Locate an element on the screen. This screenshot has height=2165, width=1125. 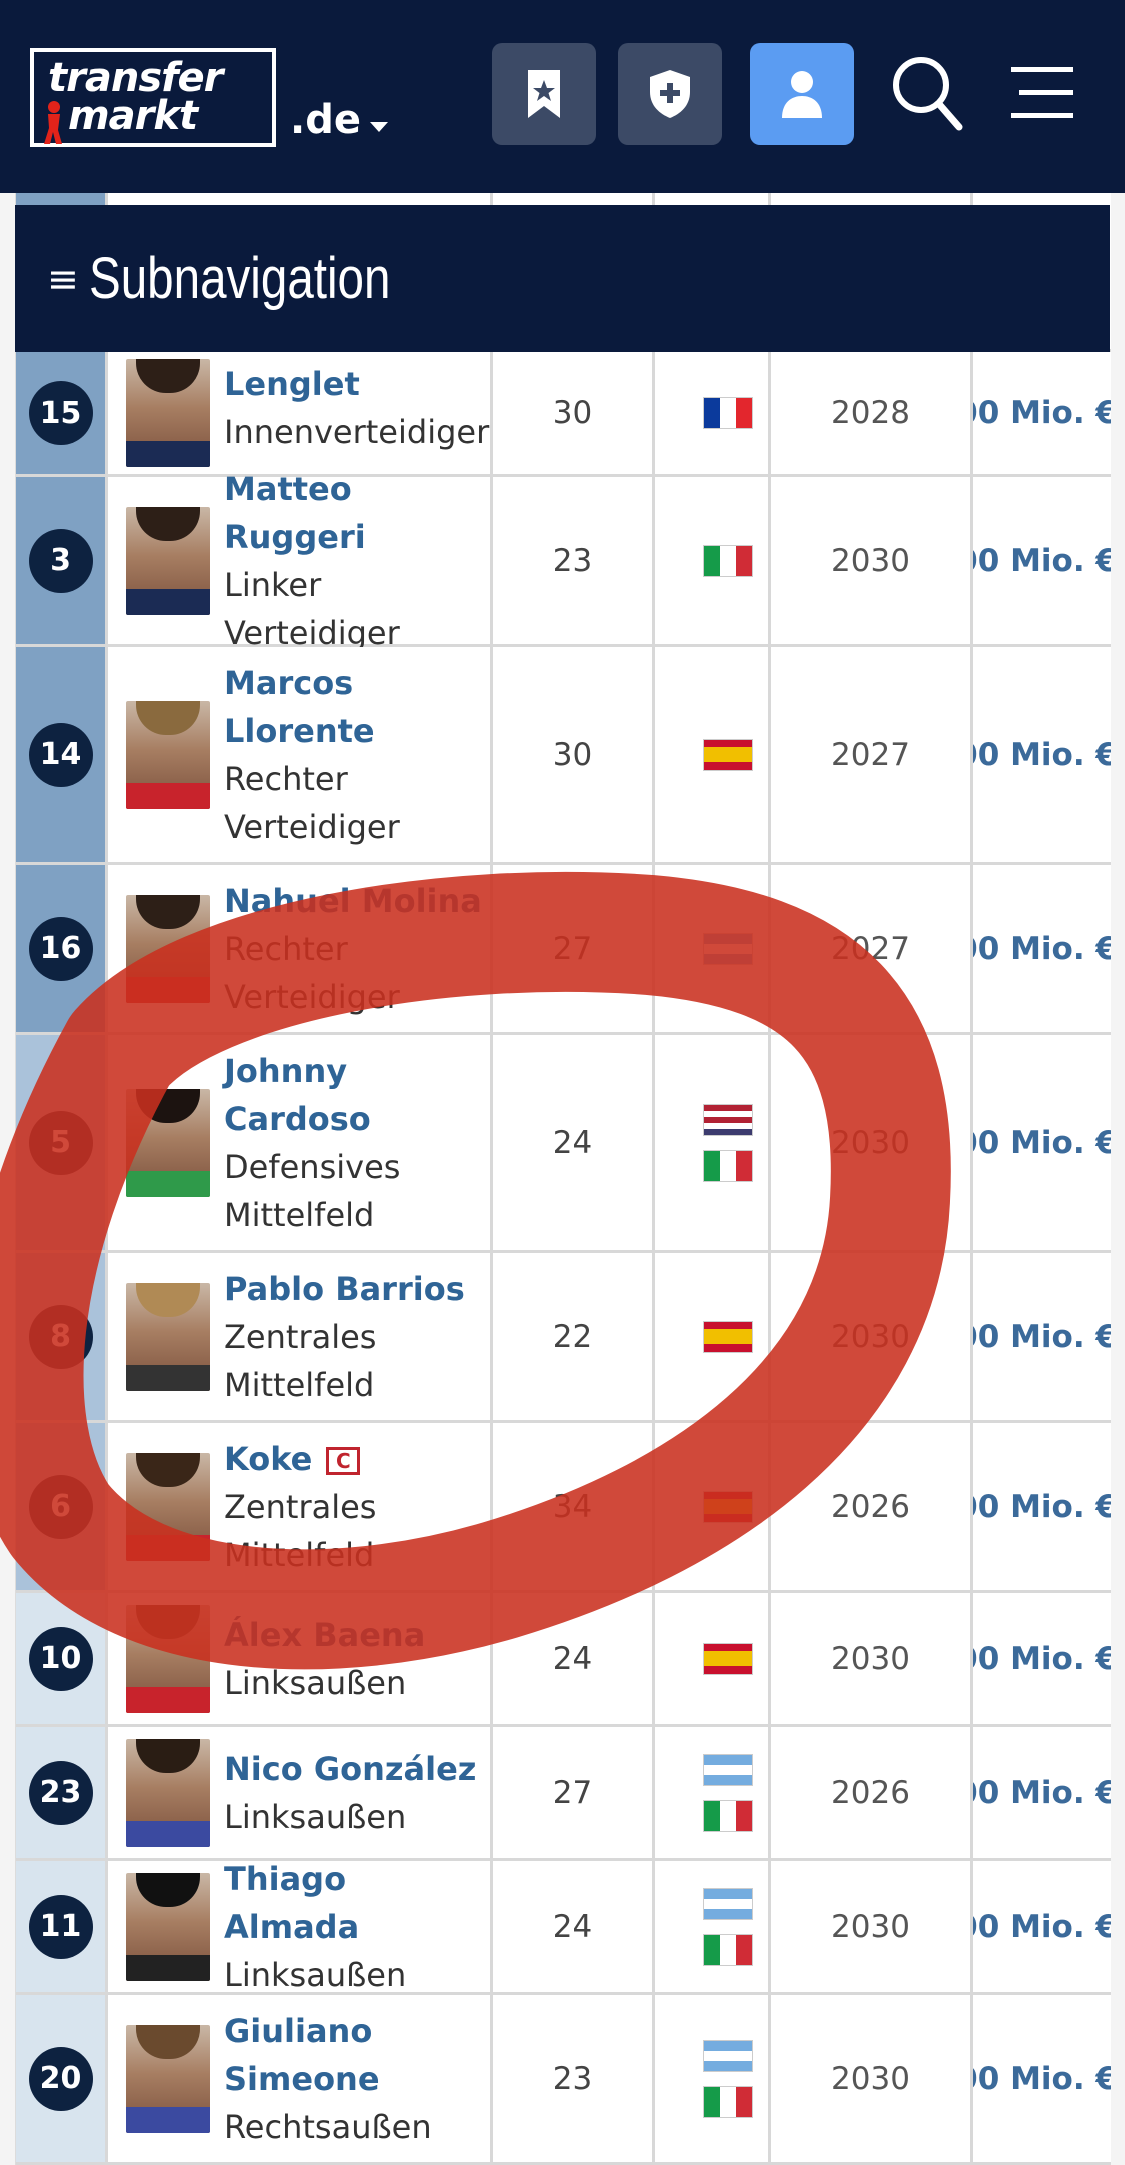
number-cell: 10 is located at coordinates (62, 1658).